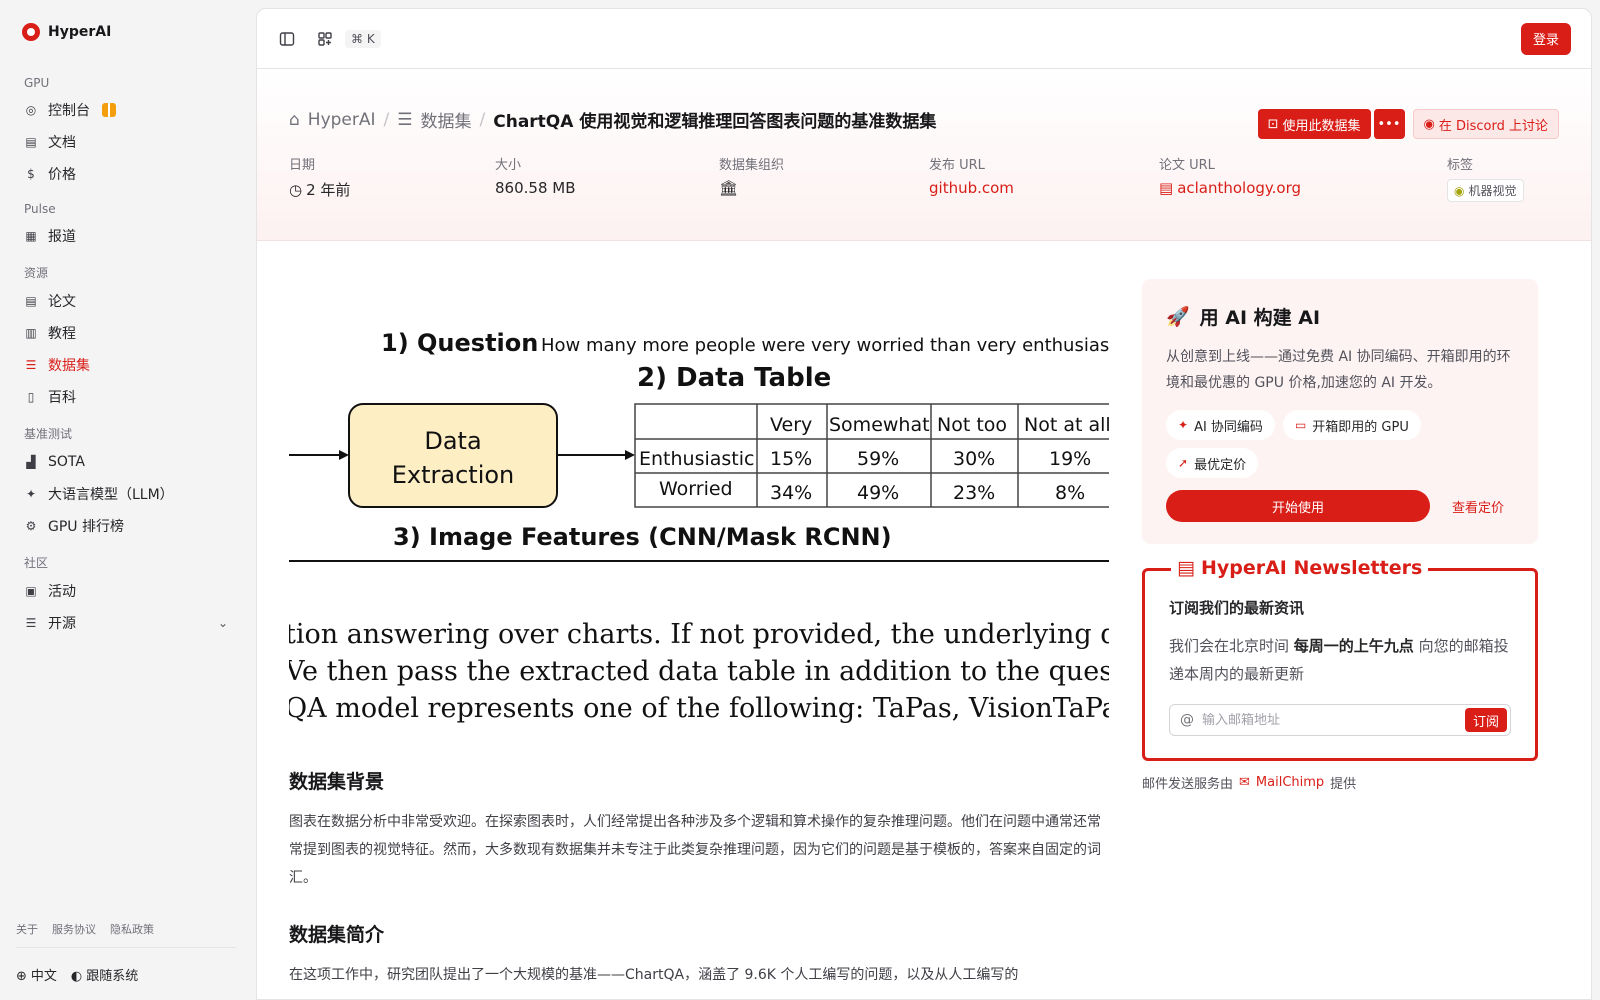  Describe the element at coordinates (1230, 188) in the screenshot. I see `paper-url-row: ▤ aclanthology.org` at that location.